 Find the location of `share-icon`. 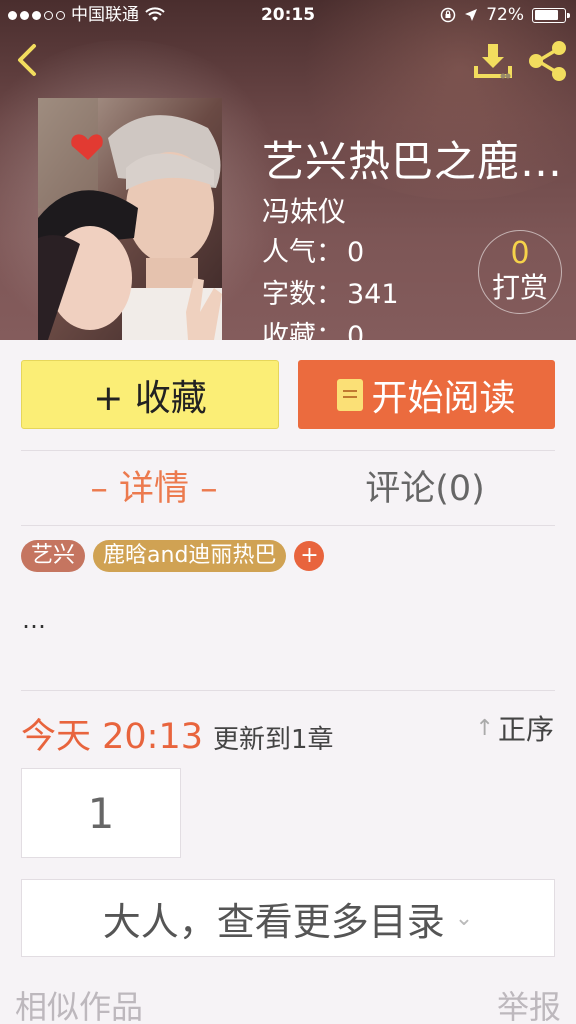

share-icon is located at coordinates (547, 61).